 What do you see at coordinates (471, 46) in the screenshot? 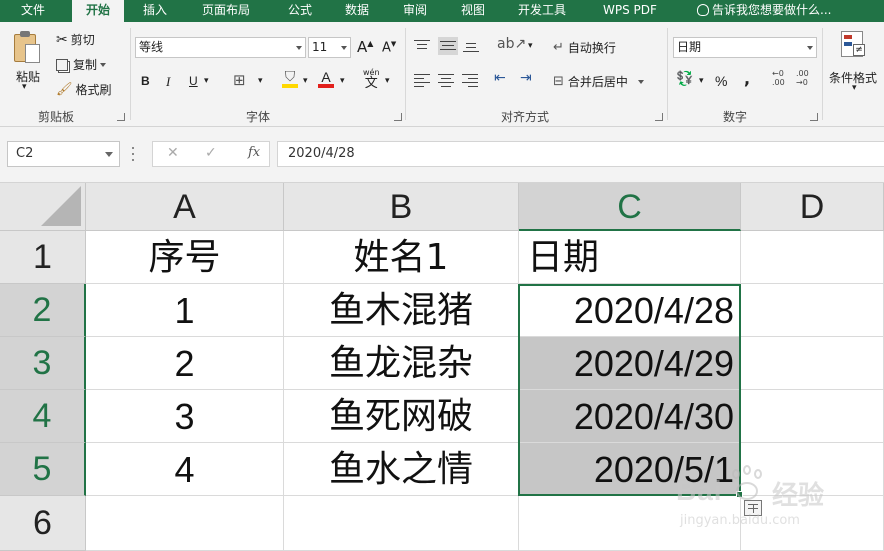
I see `align-bottom-icon` at bounding box center [471, 46].